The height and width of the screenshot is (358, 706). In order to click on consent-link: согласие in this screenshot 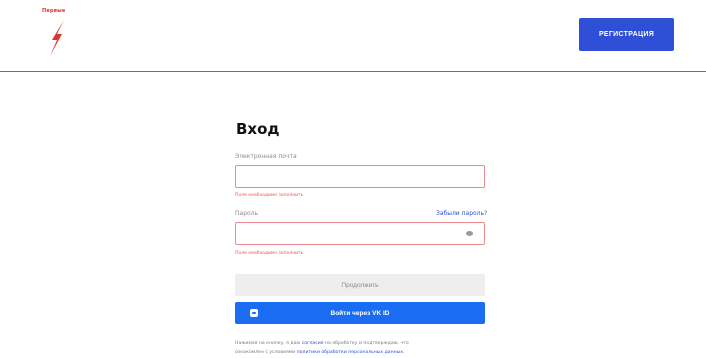, I will do `click(313, 343)`.